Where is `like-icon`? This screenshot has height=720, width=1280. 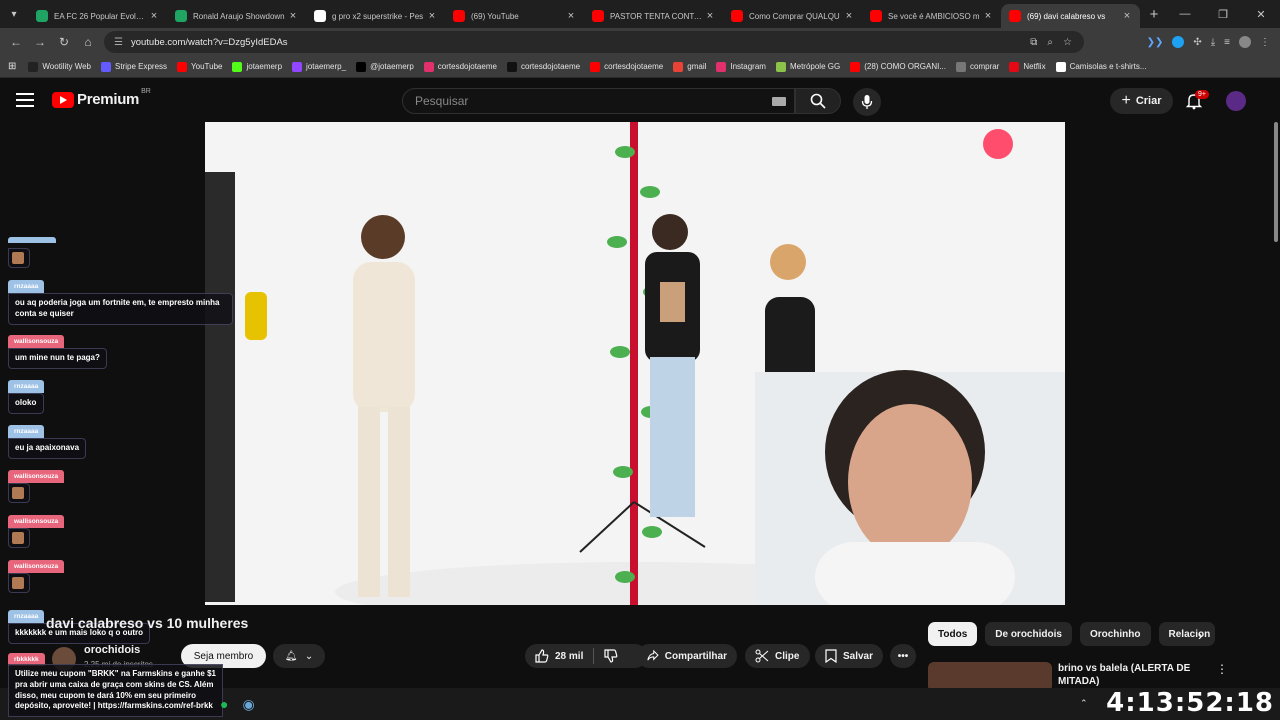 like-icon is located at coordinates (542, 656).